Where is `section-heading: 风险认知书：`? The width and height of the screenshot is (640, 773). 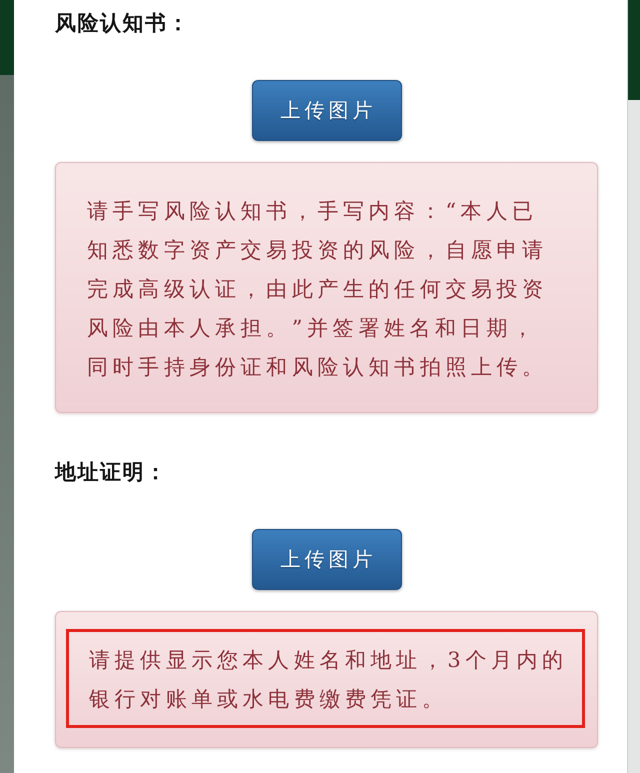
section-heading: 风险认知书： is located at coordinates (122, 23).